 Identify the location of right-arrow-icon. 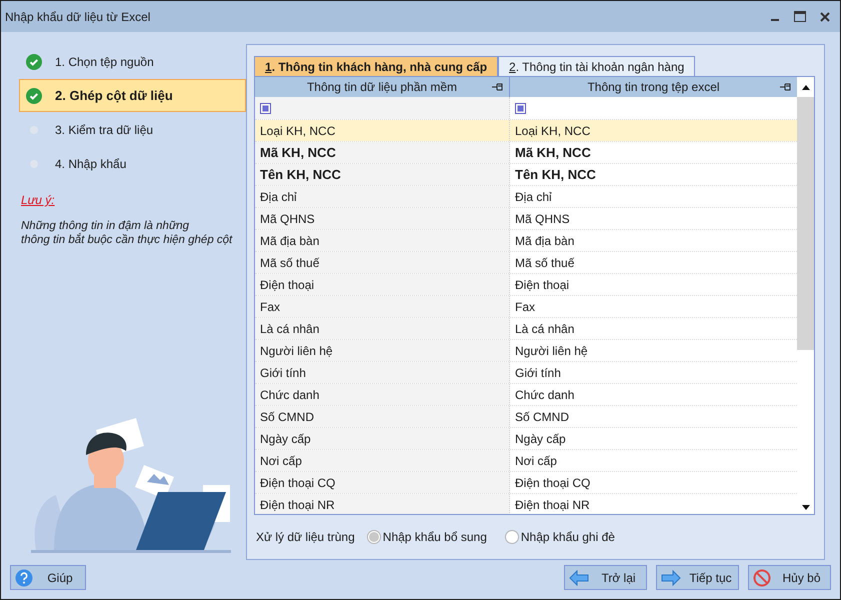
(671, 578).